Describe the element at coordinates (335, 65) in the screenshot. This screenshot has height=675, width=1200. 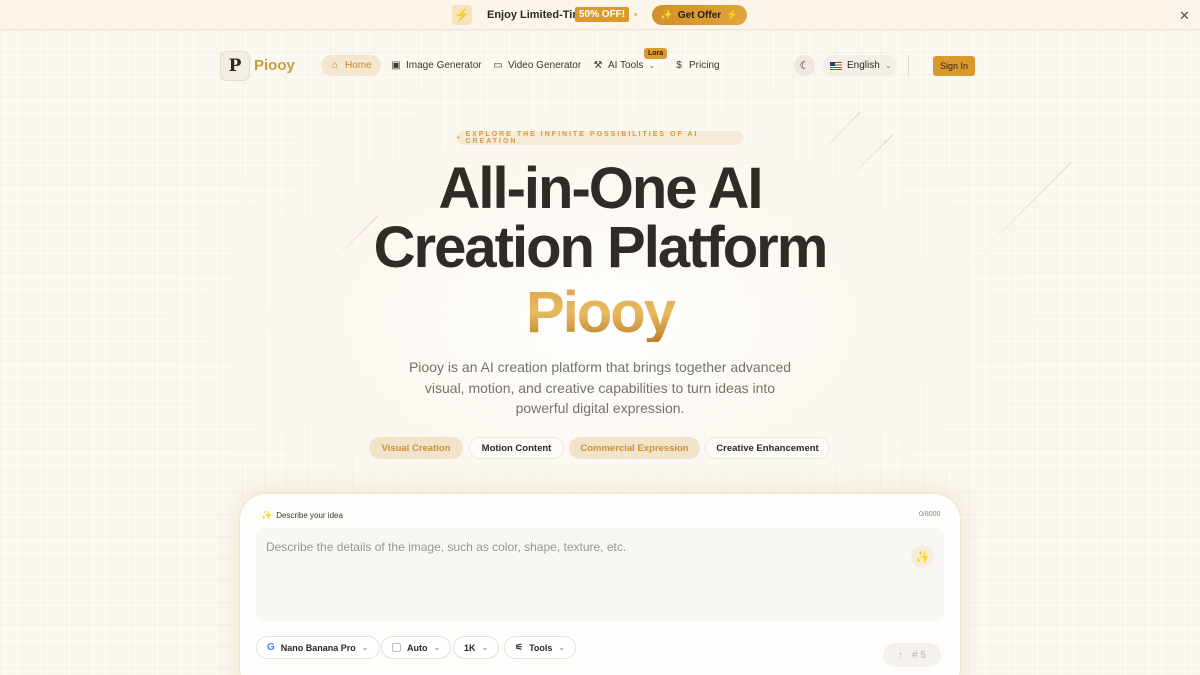
I see `home-icon: ⌂` at that location.